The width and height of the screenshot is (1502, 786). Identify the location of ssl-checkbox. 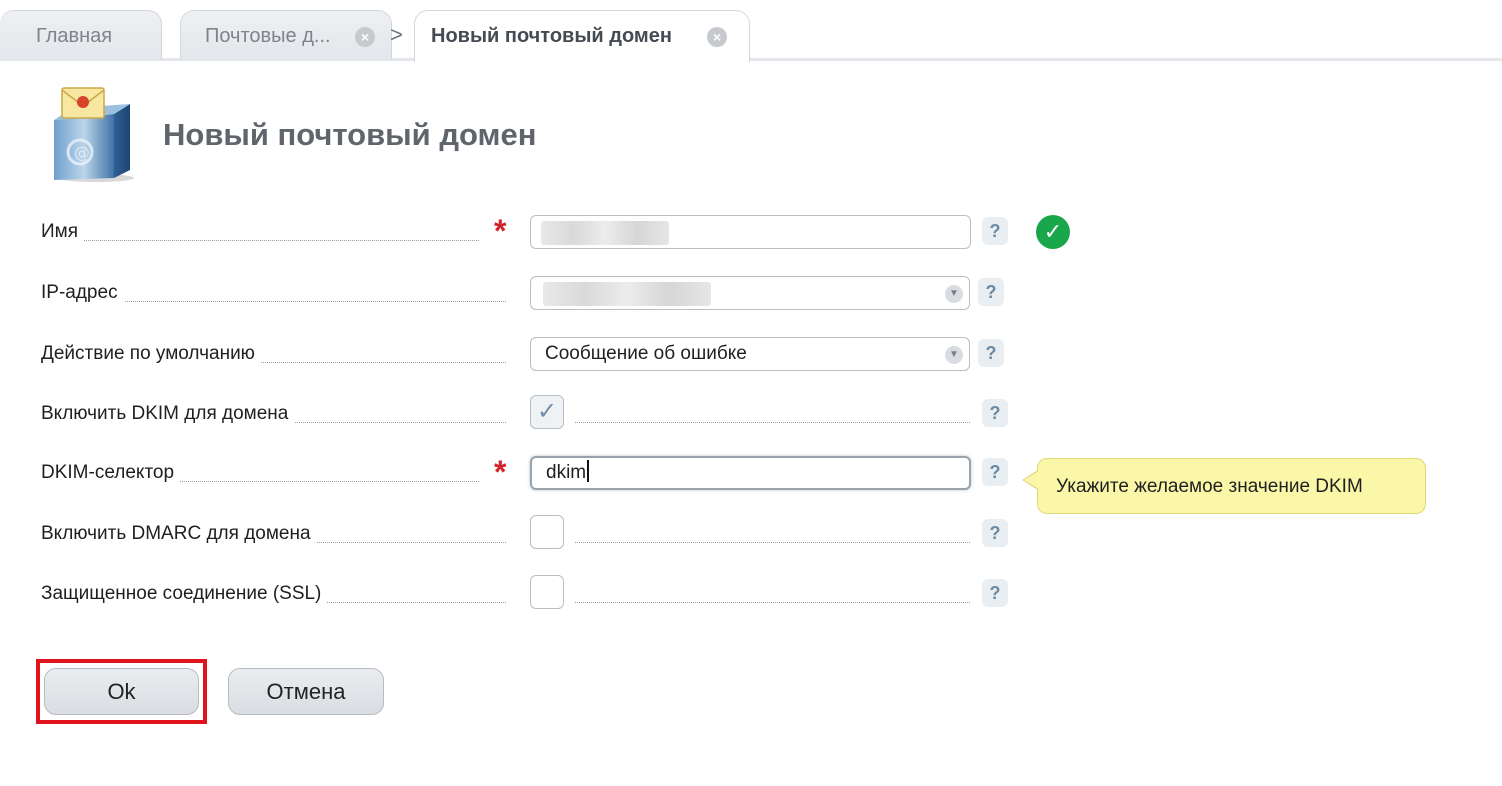
(547, 592).